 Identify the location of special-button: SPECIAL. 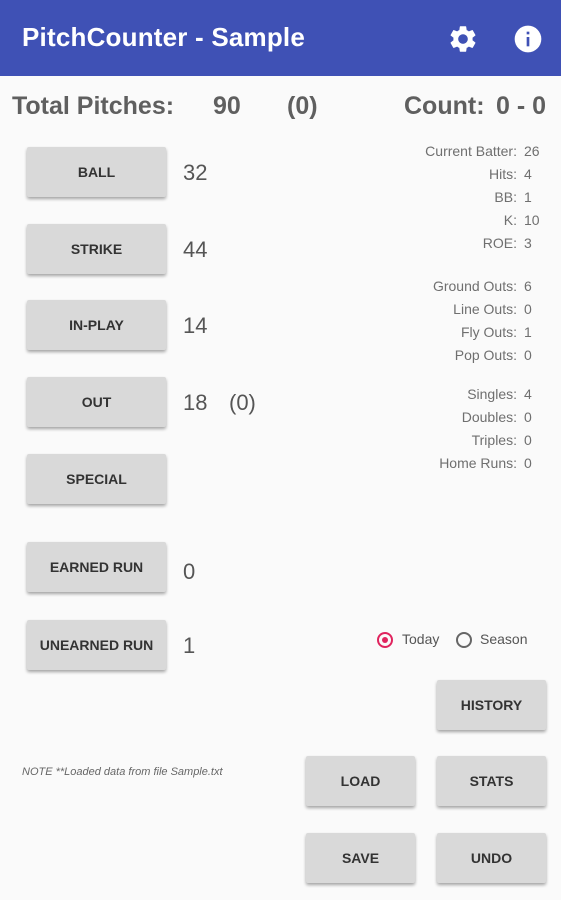
(96, 479).